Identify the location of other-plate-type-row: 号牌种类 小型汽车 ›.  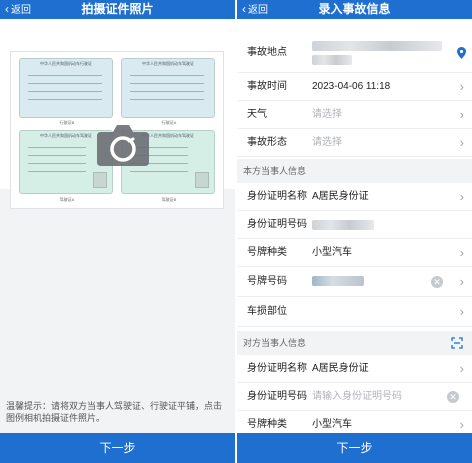
(354, 422).